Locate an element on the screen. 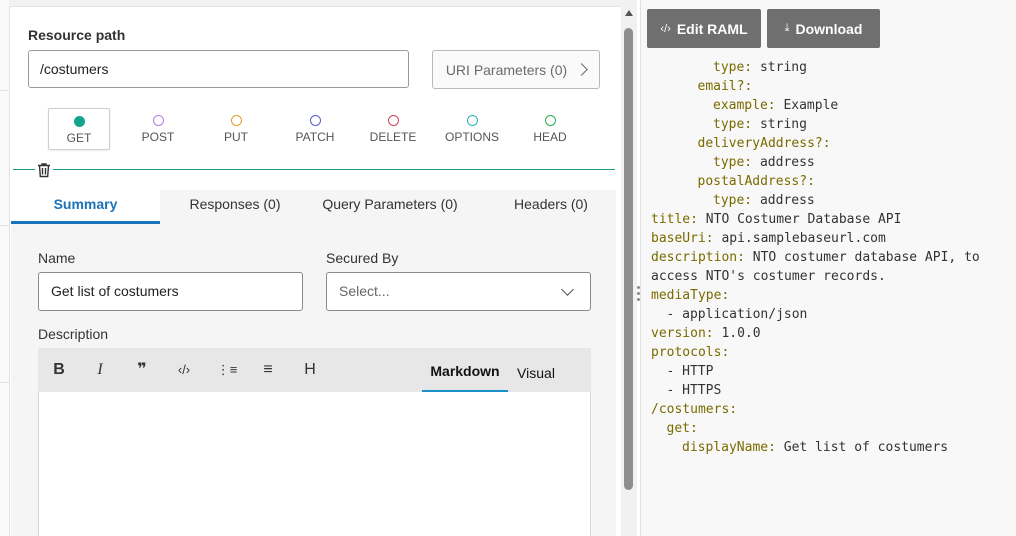 This screenshot has width=1016, height=536. download-button: ⤓ Download is located at coordinates (823, 28).